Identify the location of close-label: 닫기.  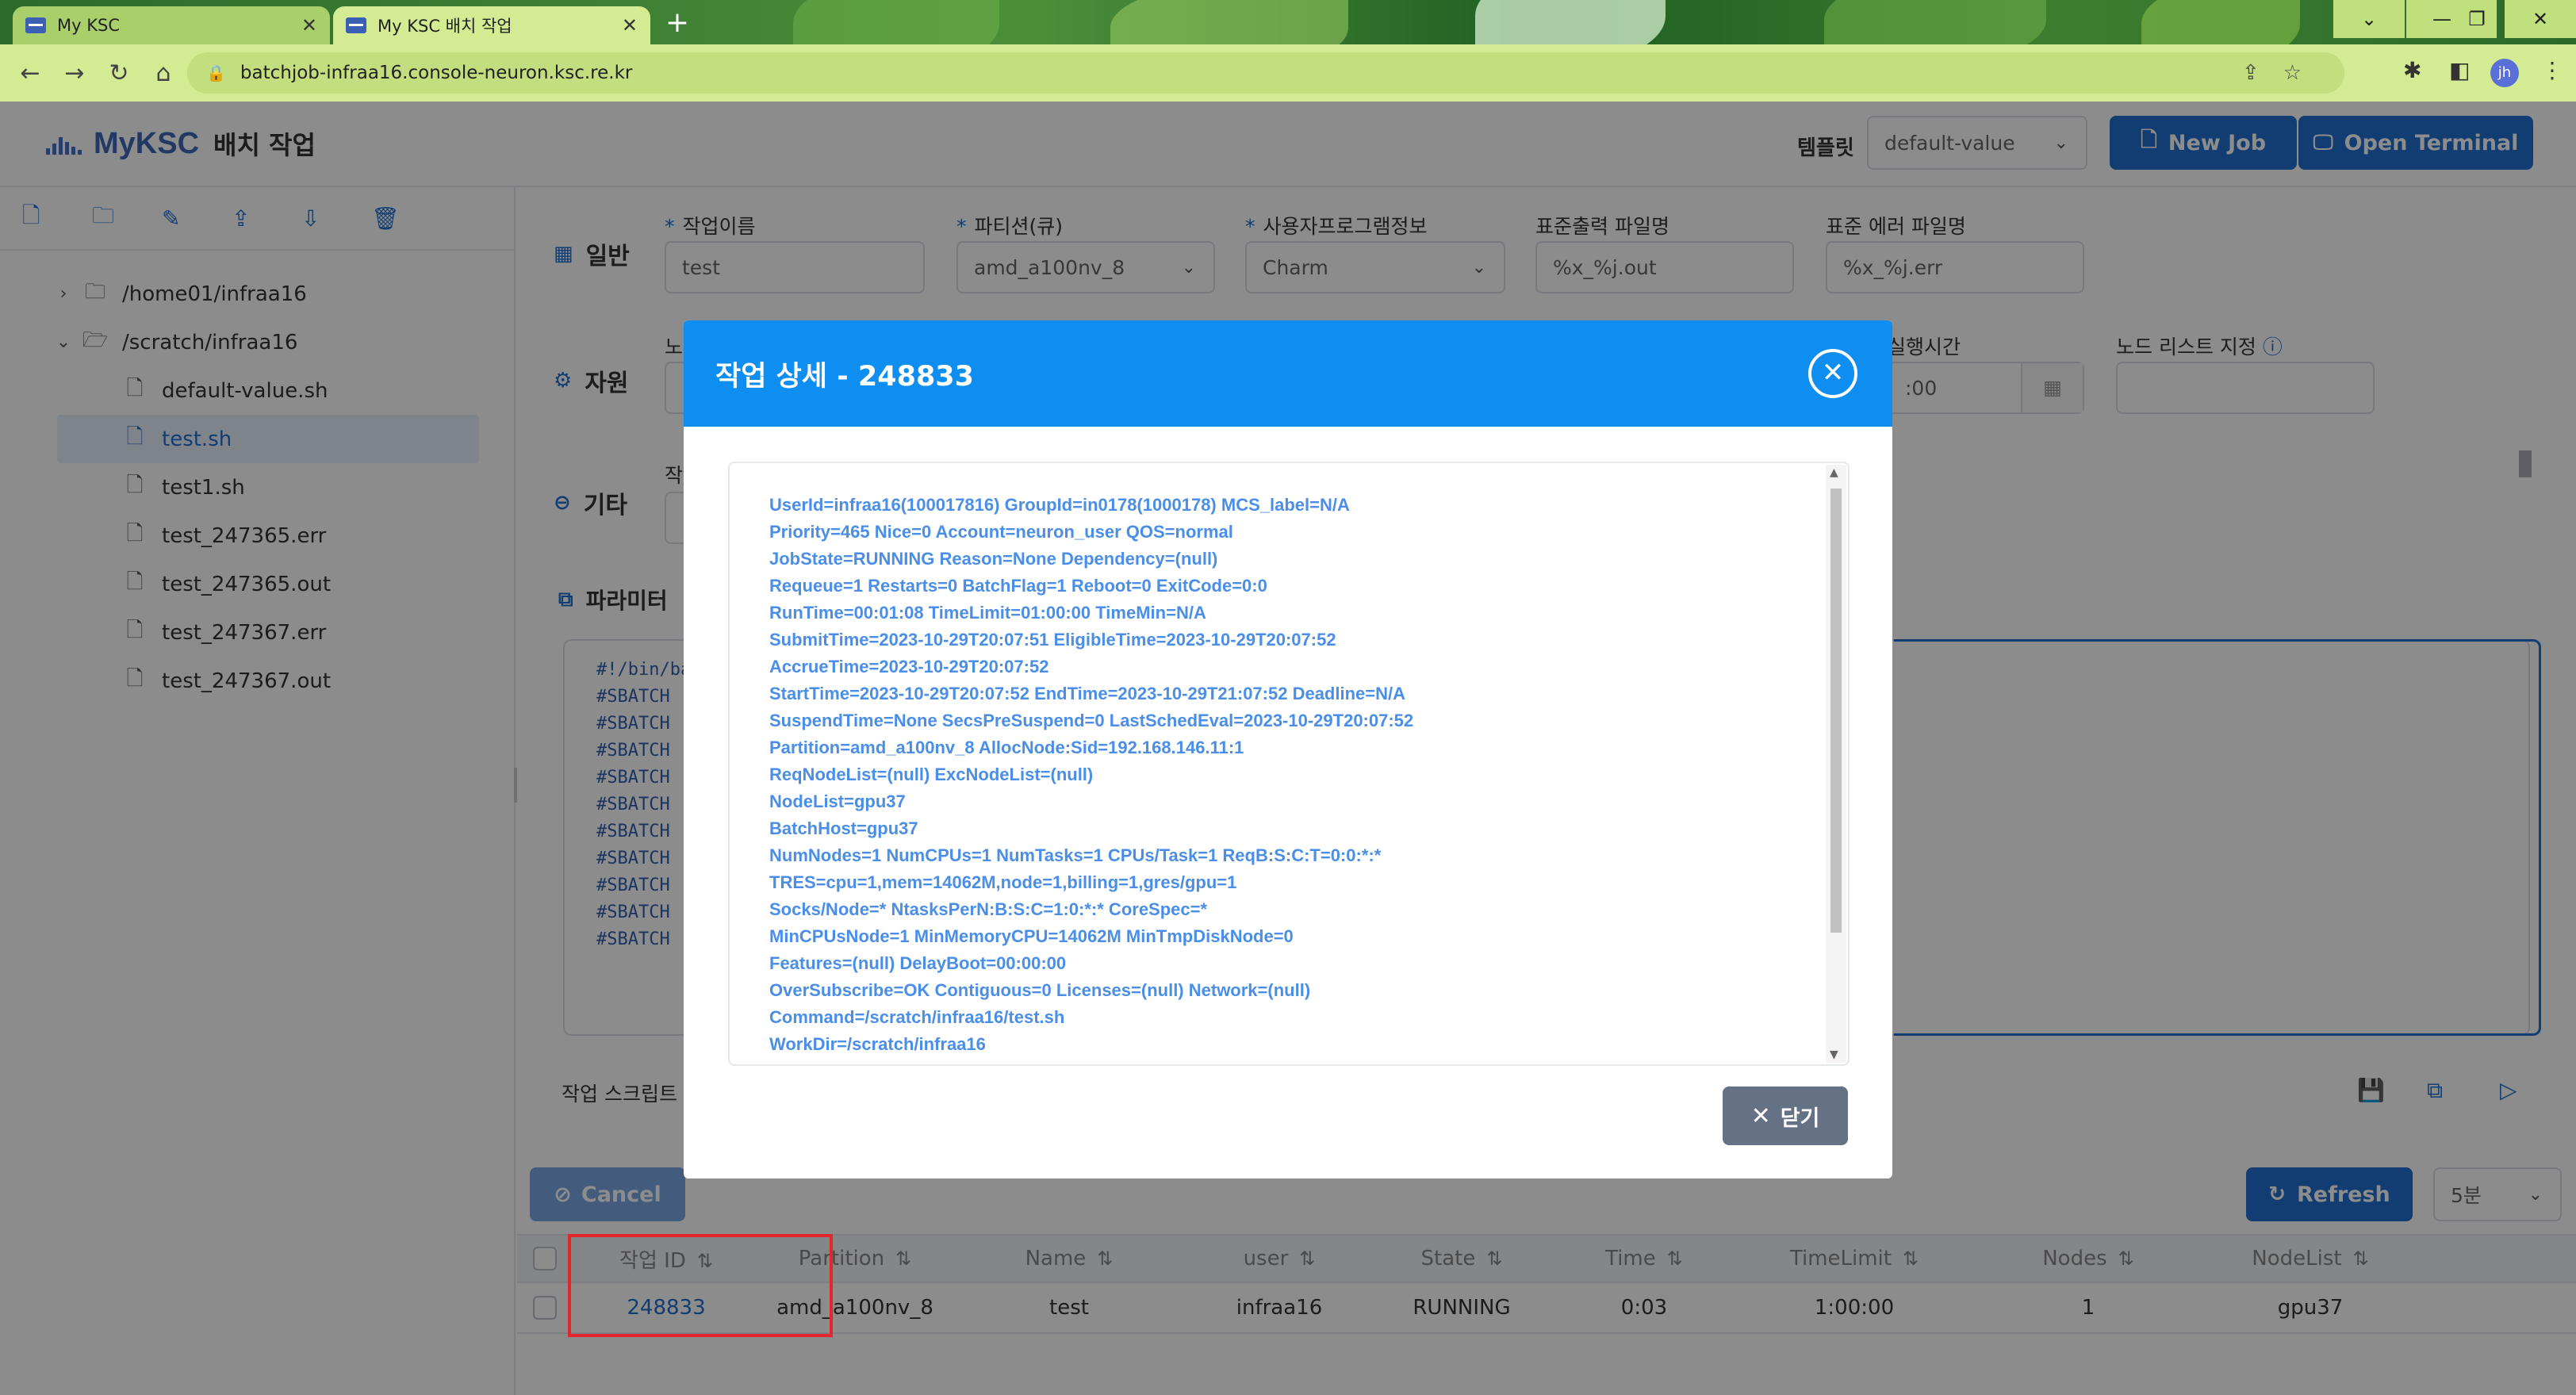
(1800, 1118).